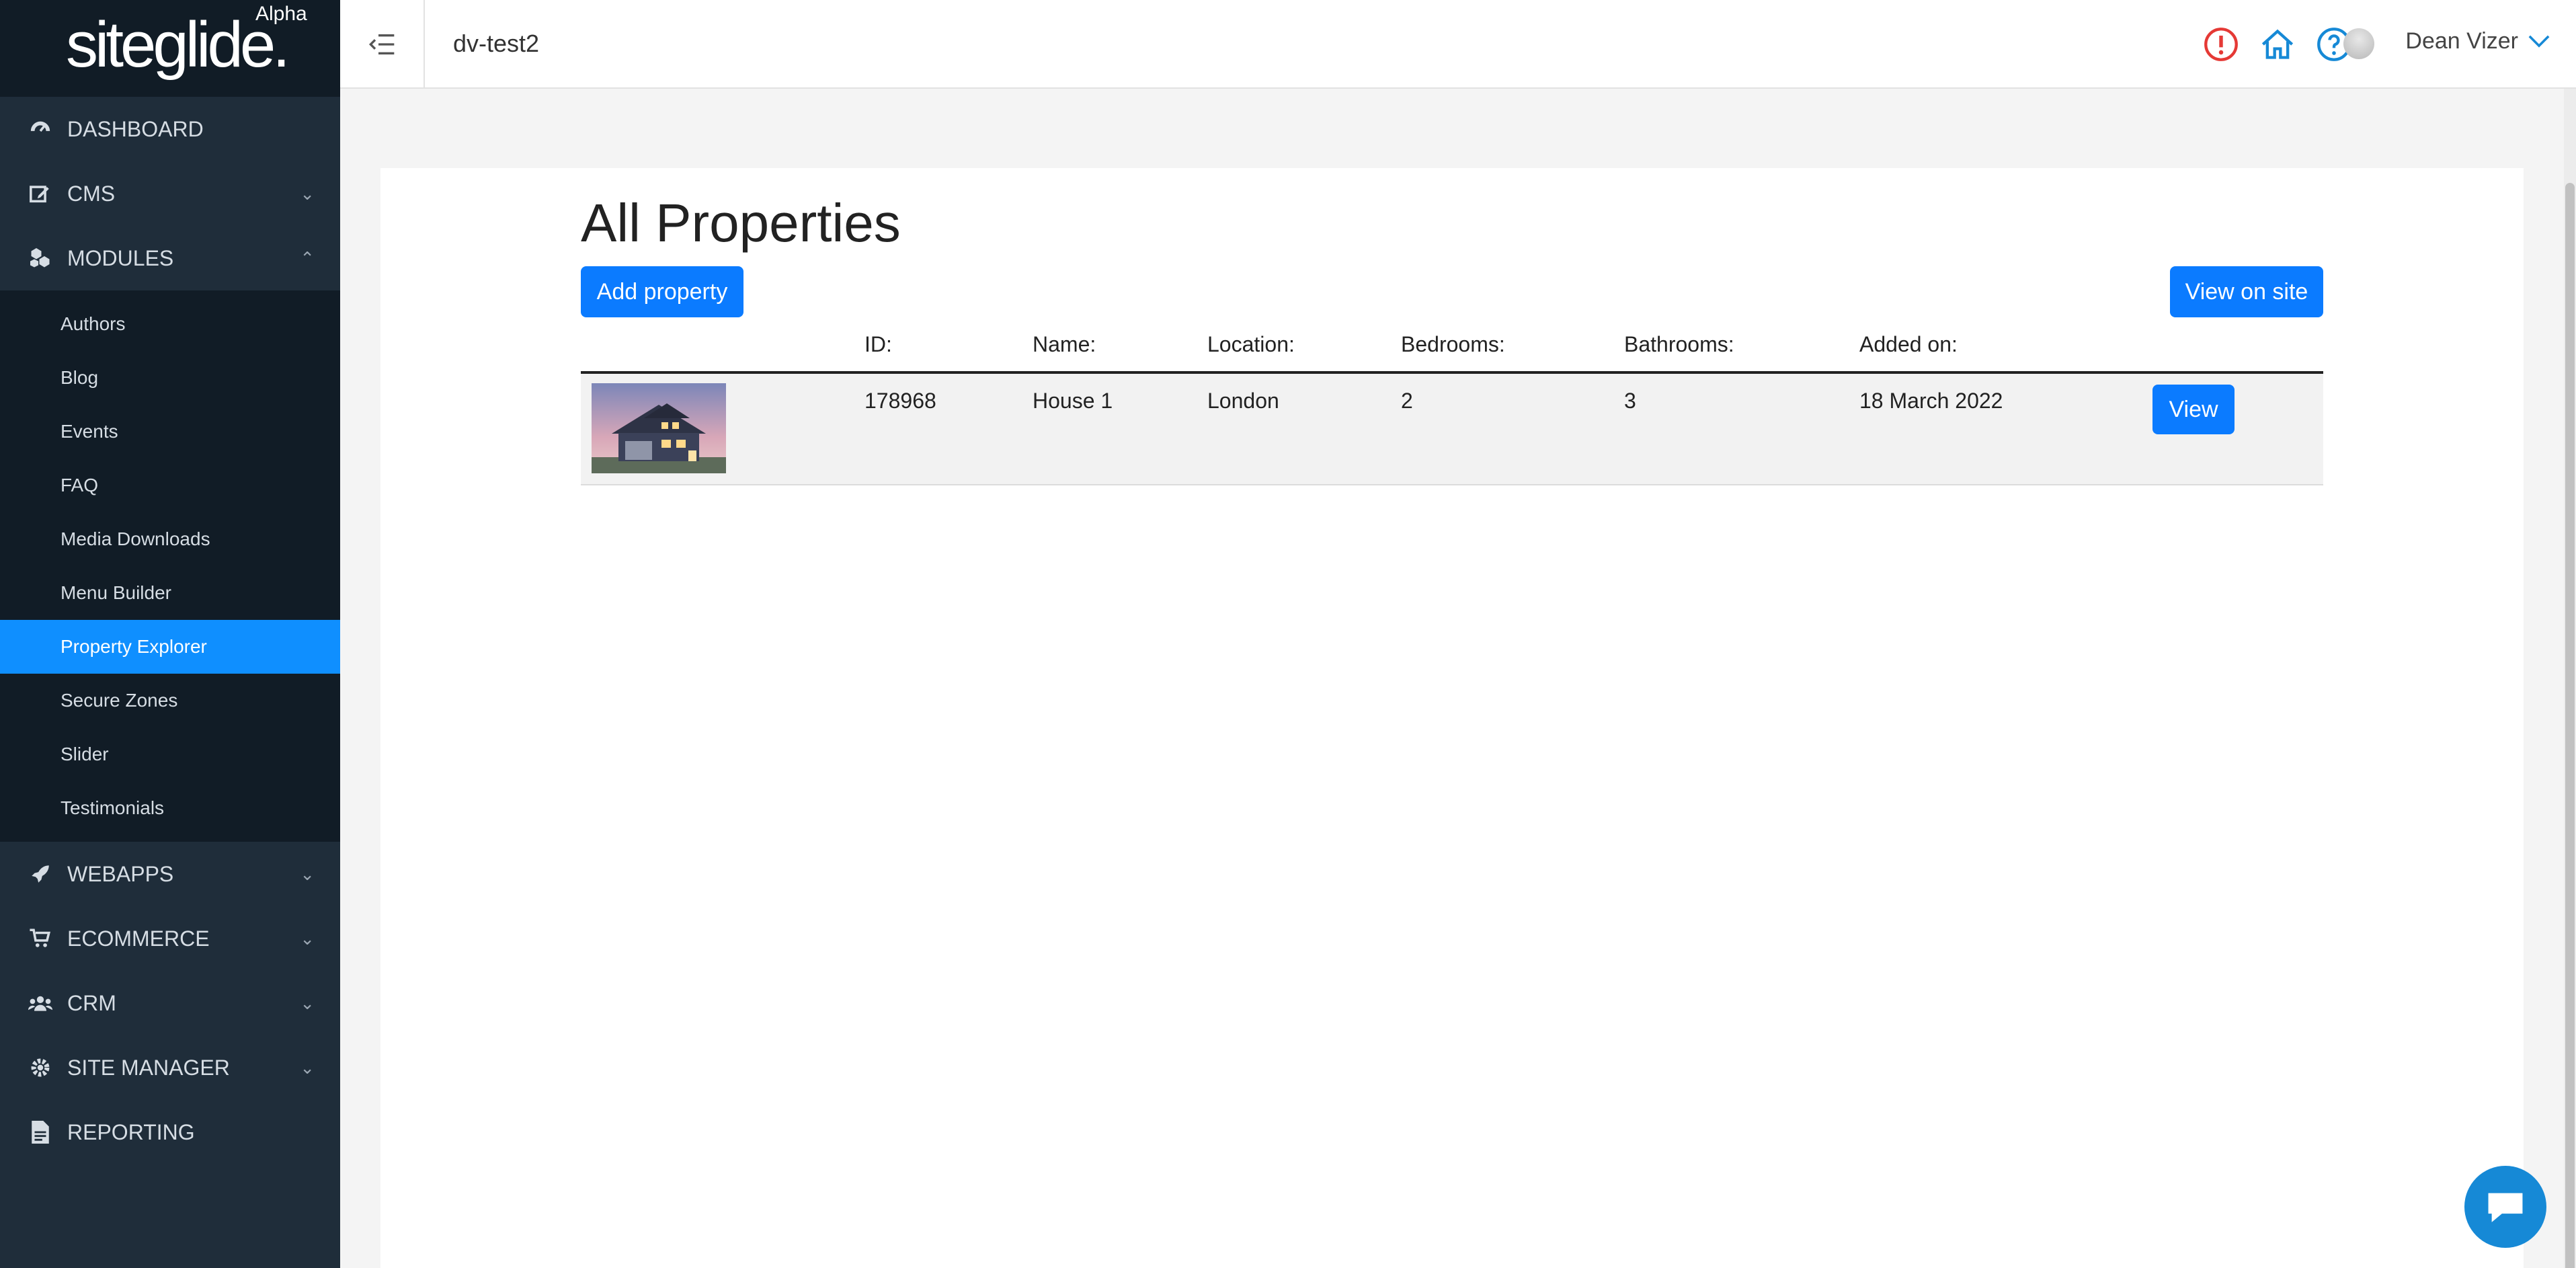 The width and height of the screenshot is (2576, 1268). I want to click on nav-site-manager: SITE MANAGER ⌄, so click(170, 1067).